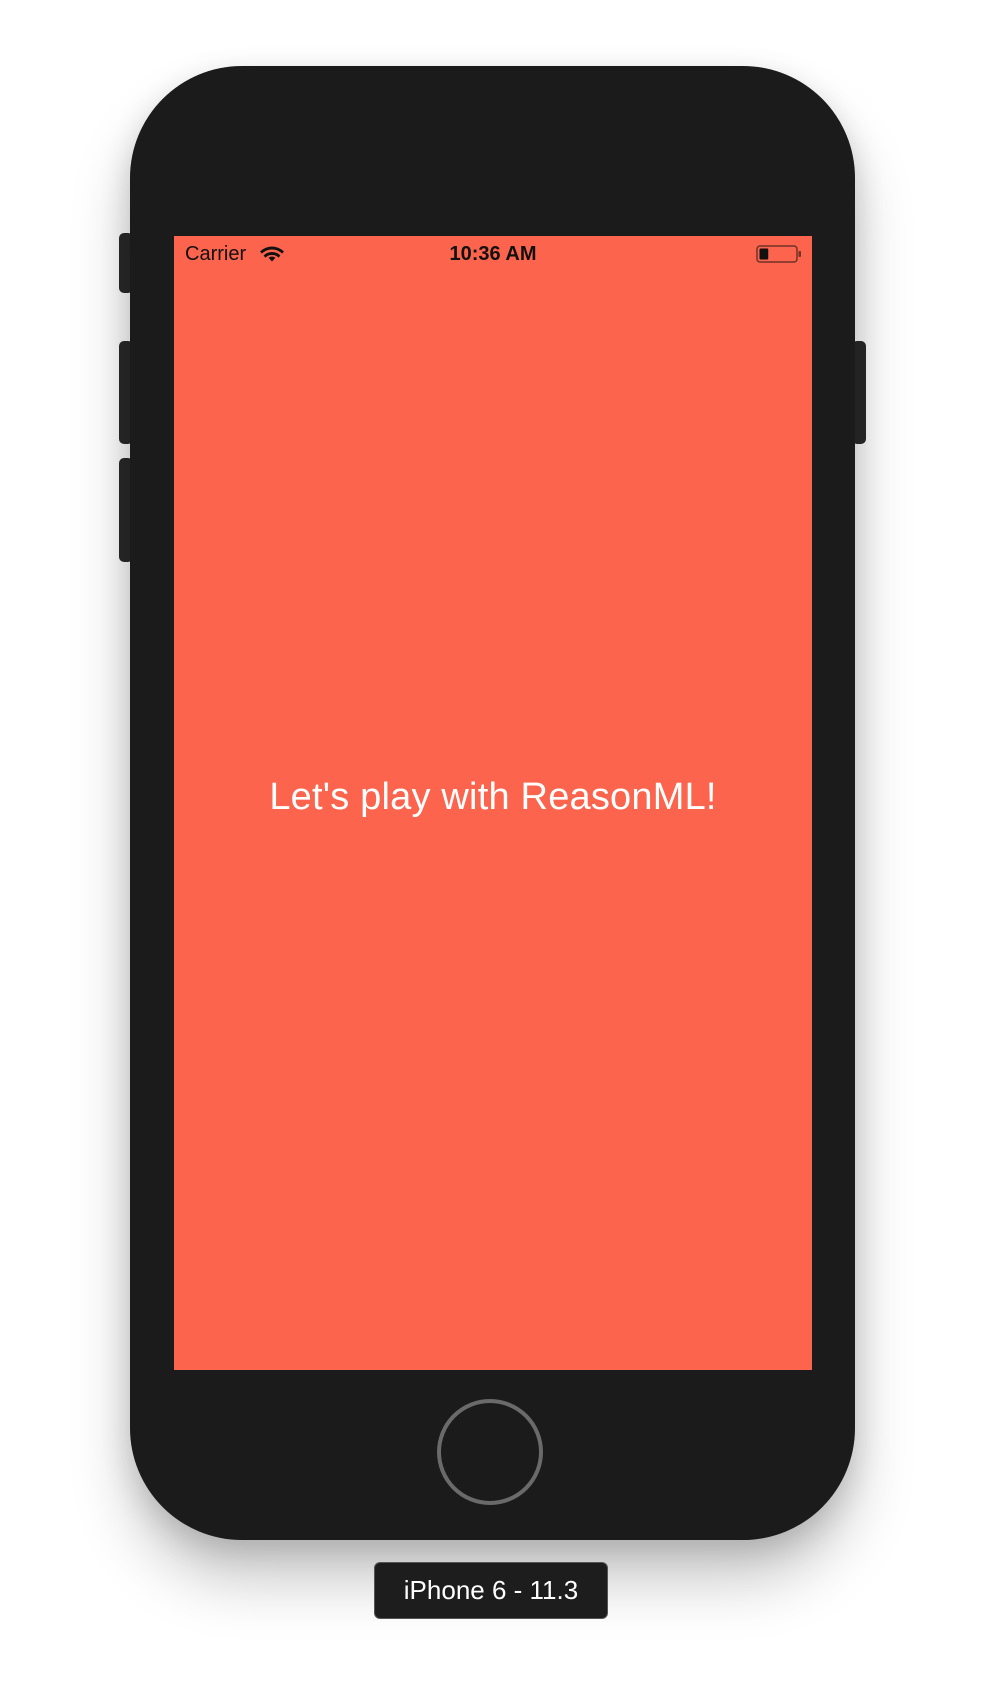  I want to click on status-bar: Carrier 10:36 AM, so click(493, 254).